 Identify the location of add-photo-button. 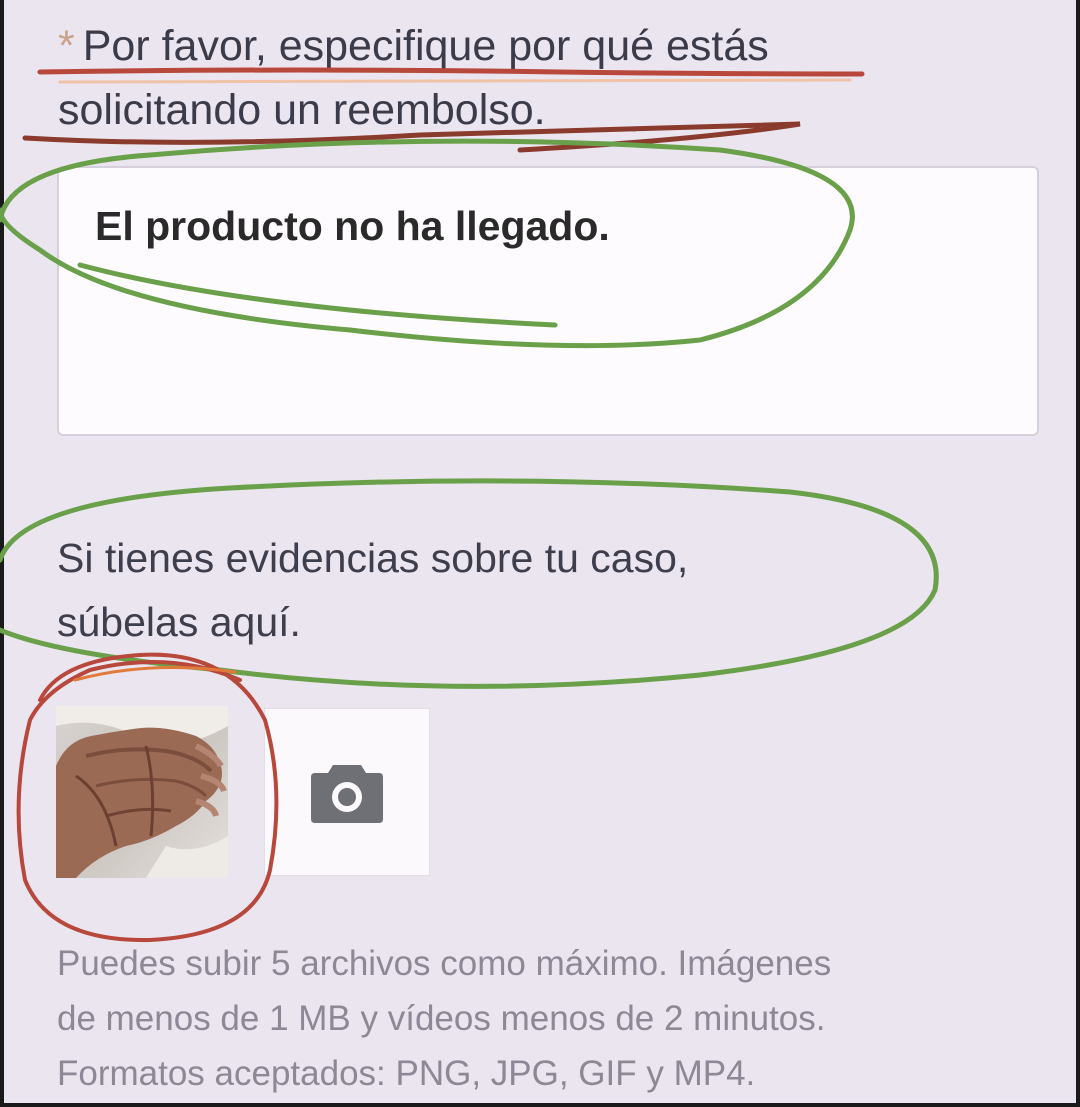
(347, 792).